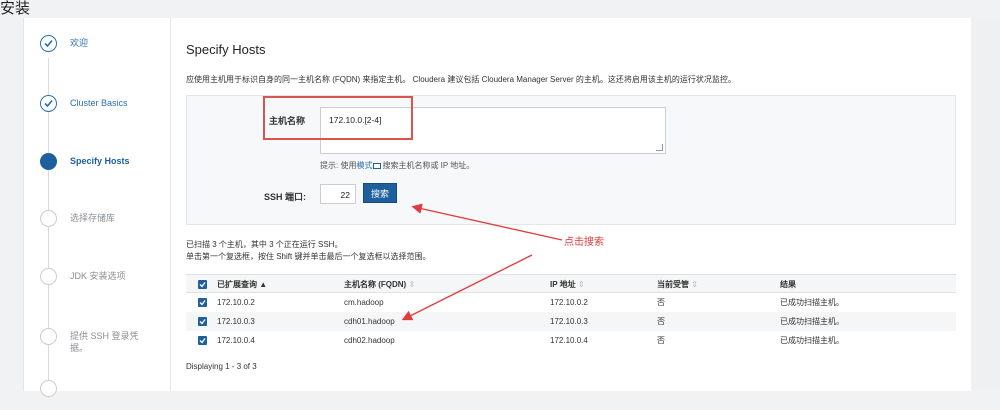 This screenshot has width=1000, height=410. Describe the element at coordinates (105, 110) in the screenshot. I see `sidebar-step-cluster-basics: Cluster Basics` at that location.